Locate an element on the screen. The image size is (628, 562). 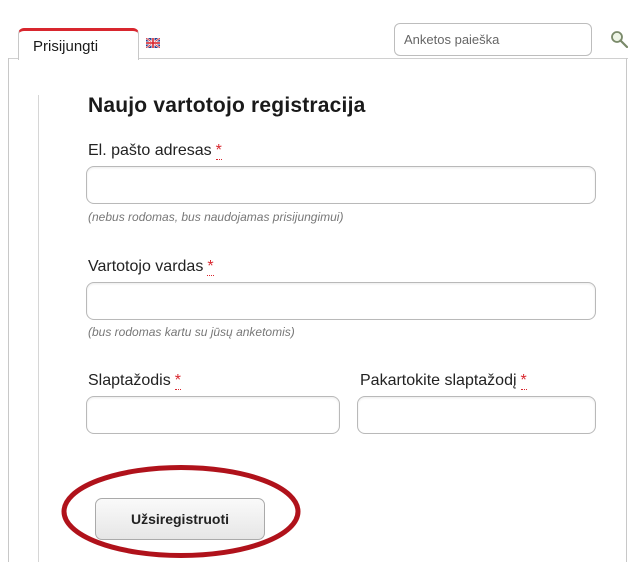
password-field is located at coordinates (213, 415).